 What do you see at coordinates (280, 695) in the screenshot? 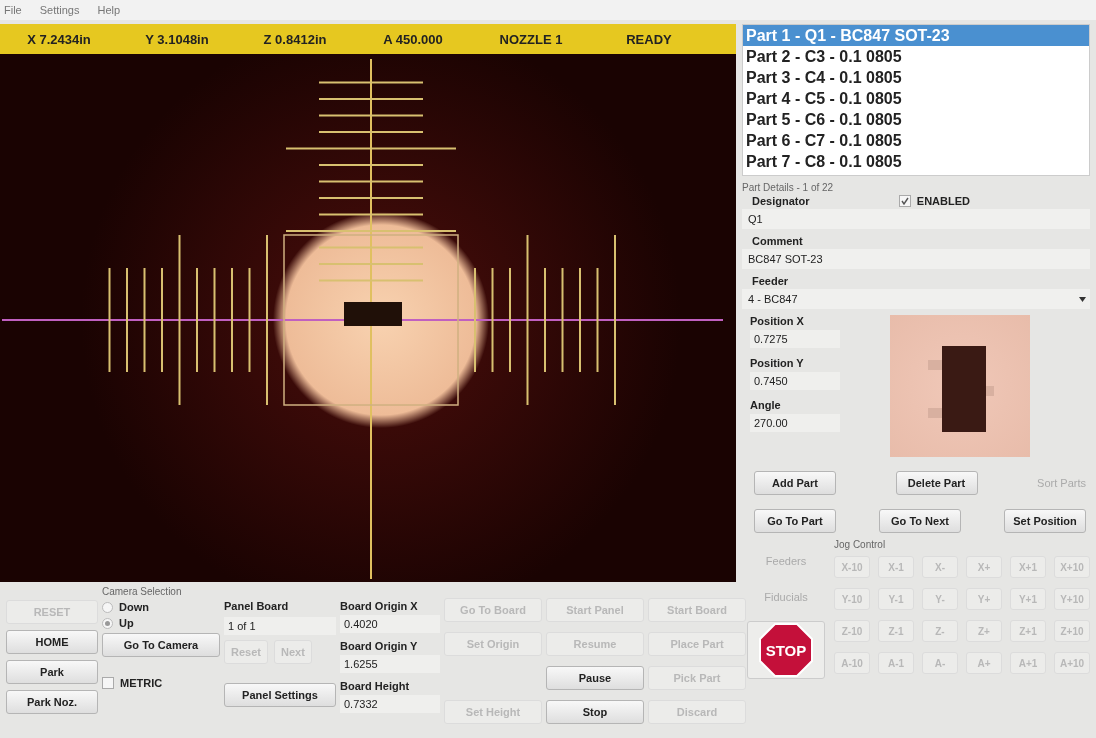
I see `panel-settings-button: Panel Settings` at bounding box center [280, 695].